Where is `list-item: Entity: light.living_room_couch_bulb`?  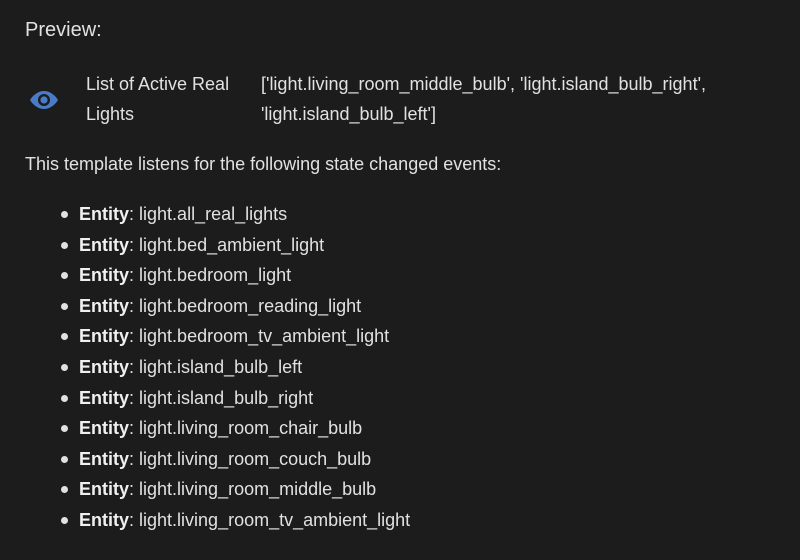
list-item: Entity: light.living_room_couch_bulb is located at coordinates (235, 459).